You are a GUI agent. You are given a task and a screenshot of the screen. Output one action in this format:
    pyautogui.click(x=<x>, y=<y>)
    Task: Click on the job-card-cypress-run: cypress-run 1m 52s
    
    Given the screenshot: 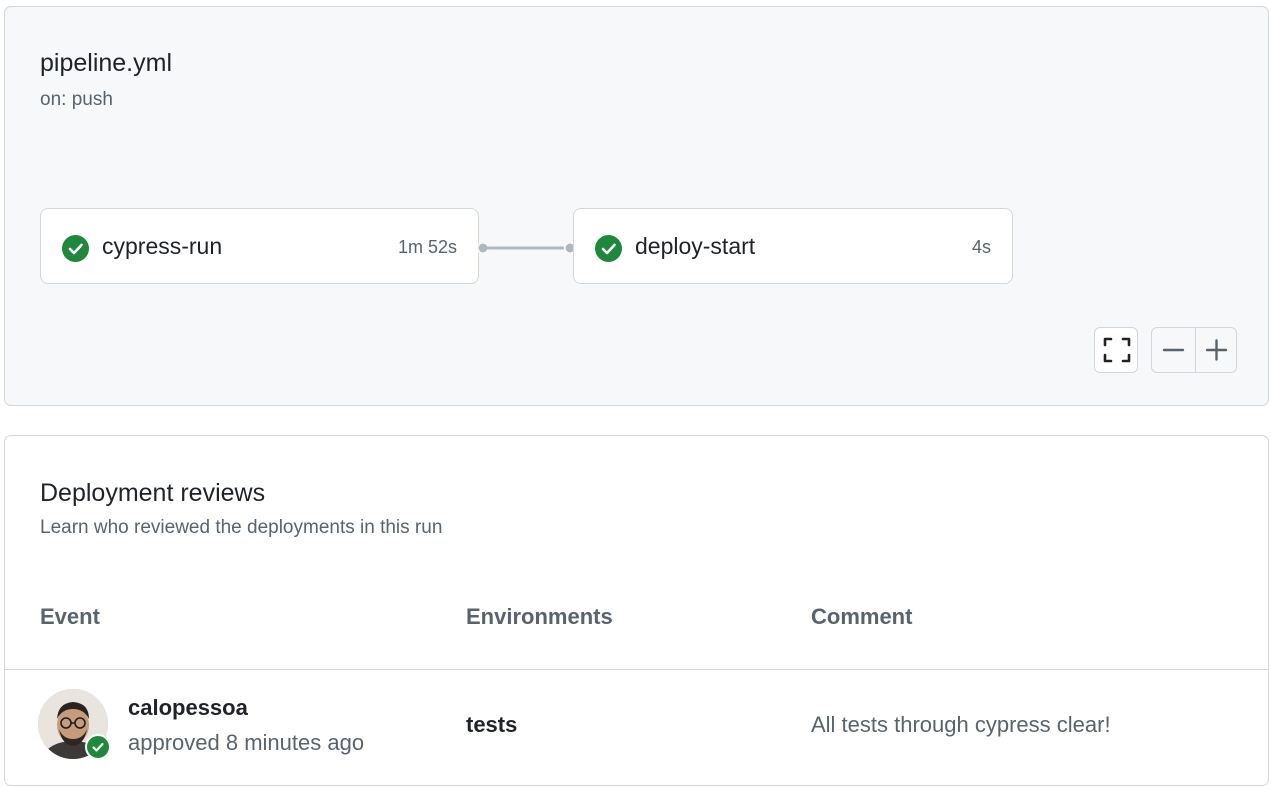 What is the action you would take?
    pyautogui.click(x=259, y=246)
    